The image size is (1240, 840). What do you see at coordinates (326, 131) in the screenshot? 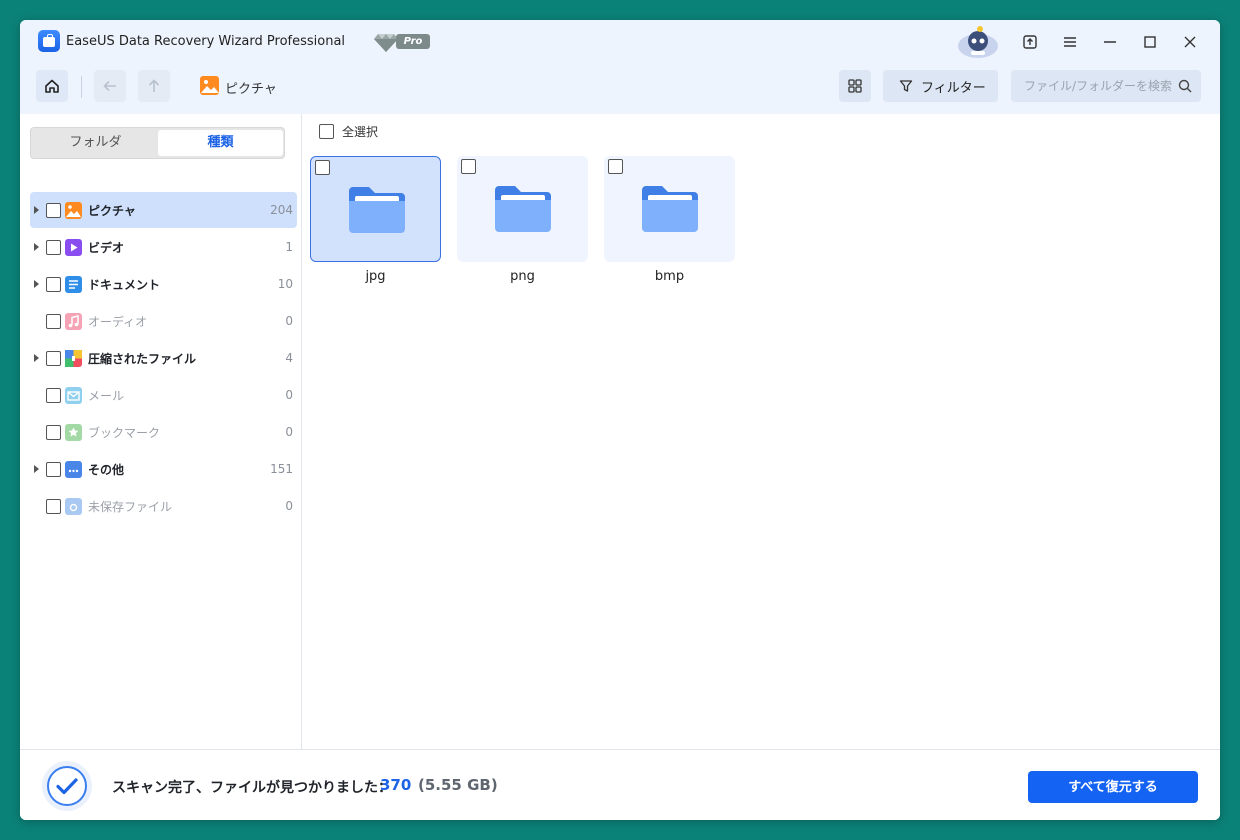
I see `select-all-checkbox` at bounding box center [326, 131].